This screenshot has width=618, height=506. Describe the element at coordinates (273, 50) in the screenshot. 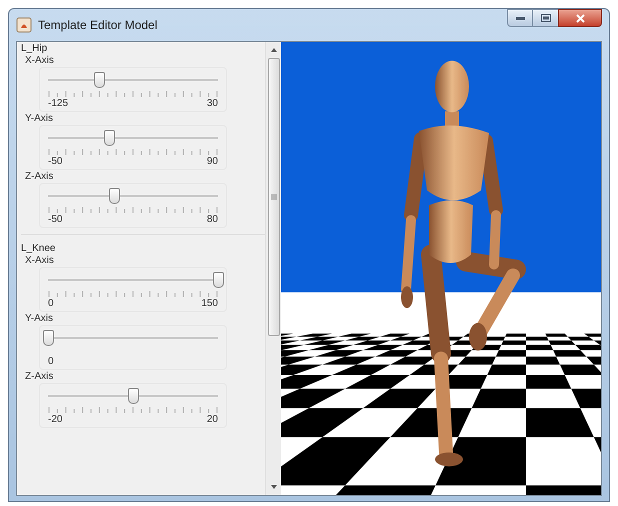

I see `scroll-up-icon` at that location.